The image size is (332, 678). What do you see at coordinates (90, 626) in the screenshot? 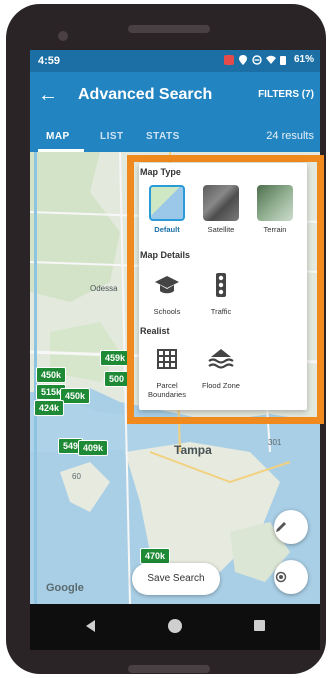
I see `nav-back-icon` at bounding box center [90, 626].